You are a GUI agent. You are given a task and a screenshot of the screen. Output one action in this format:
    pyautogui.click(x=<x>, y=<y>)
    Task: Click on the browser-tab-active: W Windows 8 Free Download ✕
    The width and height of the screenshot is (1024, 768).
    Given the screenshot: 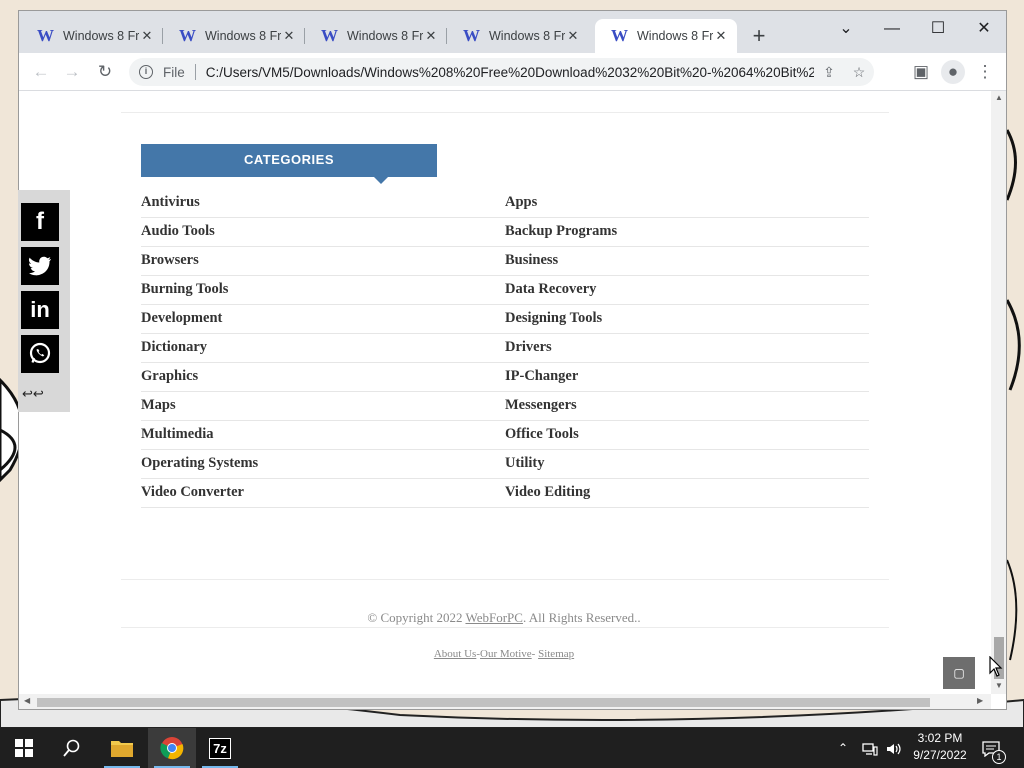 What is the action you would take?
    pyautogui.click(x=666, y=36)
    